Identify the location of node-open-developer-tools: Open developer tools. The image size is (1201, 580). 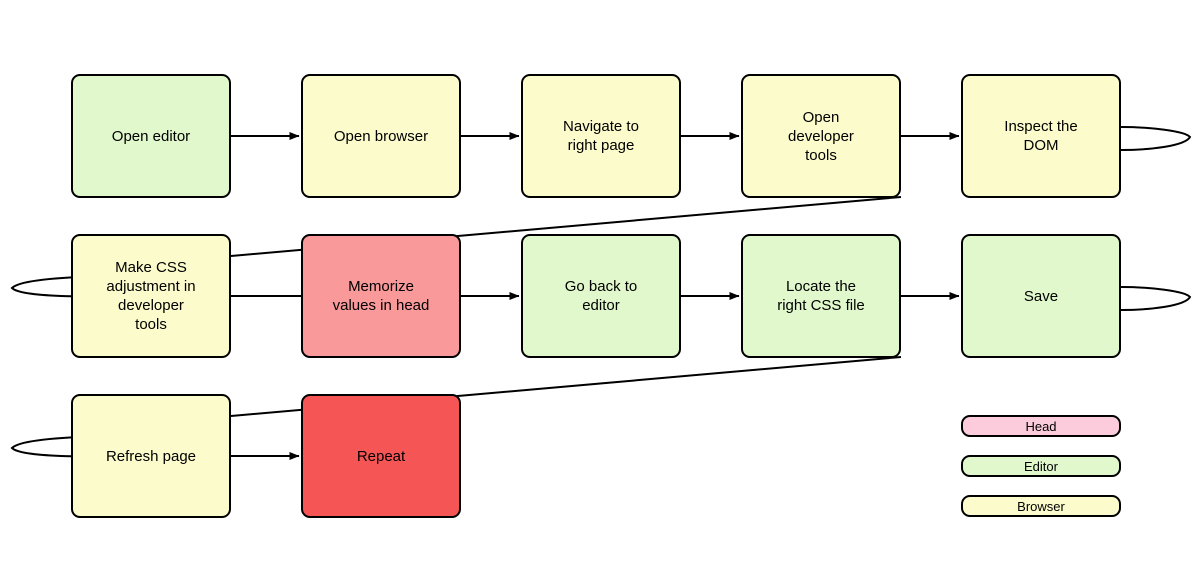
(821, 136).